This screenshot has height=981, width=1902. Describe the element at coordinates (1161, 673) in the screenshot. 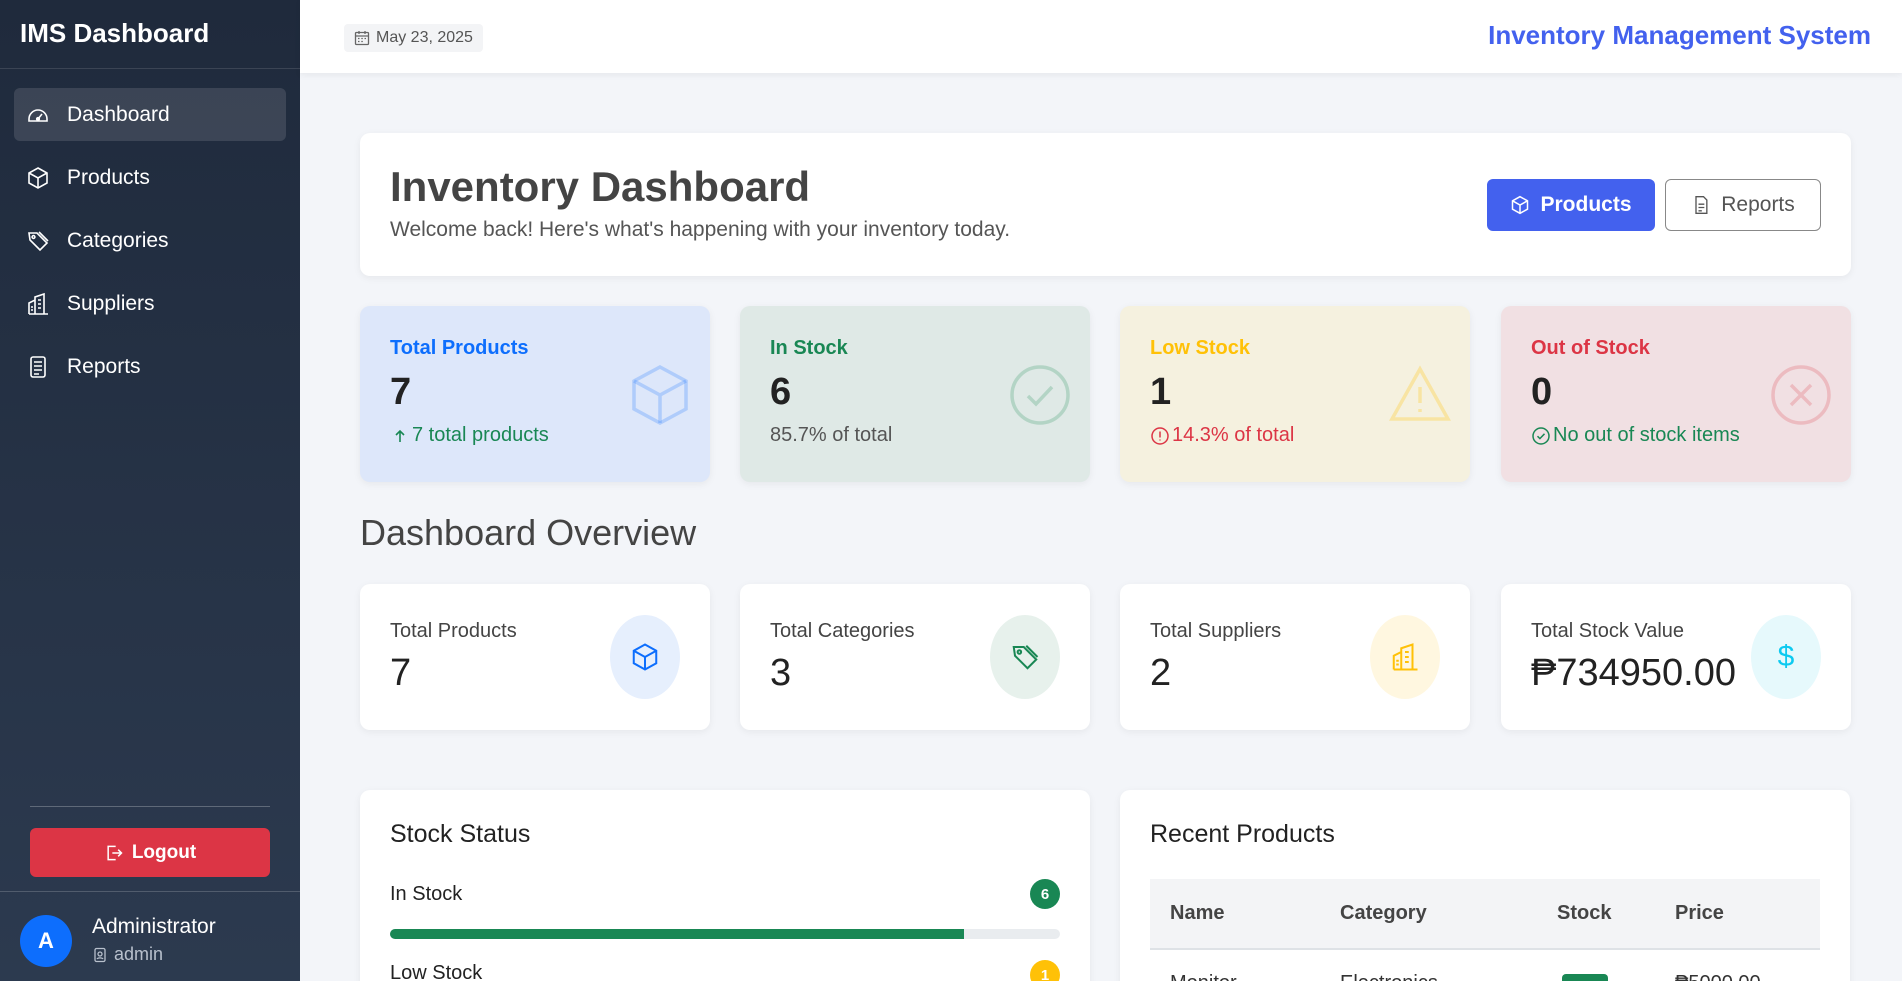

I see `overview-value: 2` at that location.